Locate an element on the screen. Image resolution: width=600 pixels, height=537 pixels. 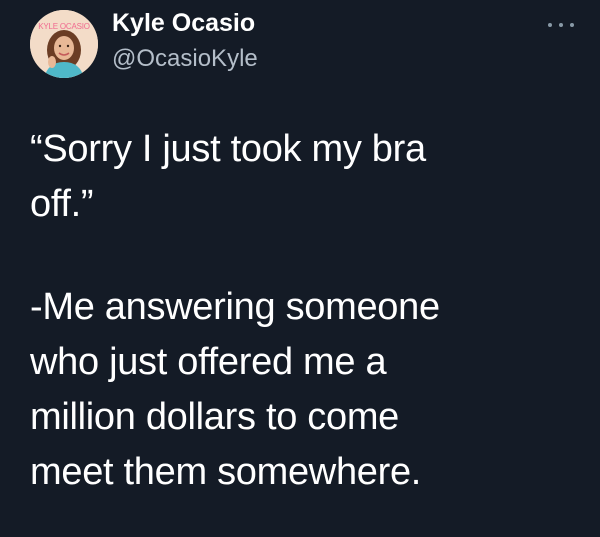
avatar-photo is located at coordinates (64, 44).